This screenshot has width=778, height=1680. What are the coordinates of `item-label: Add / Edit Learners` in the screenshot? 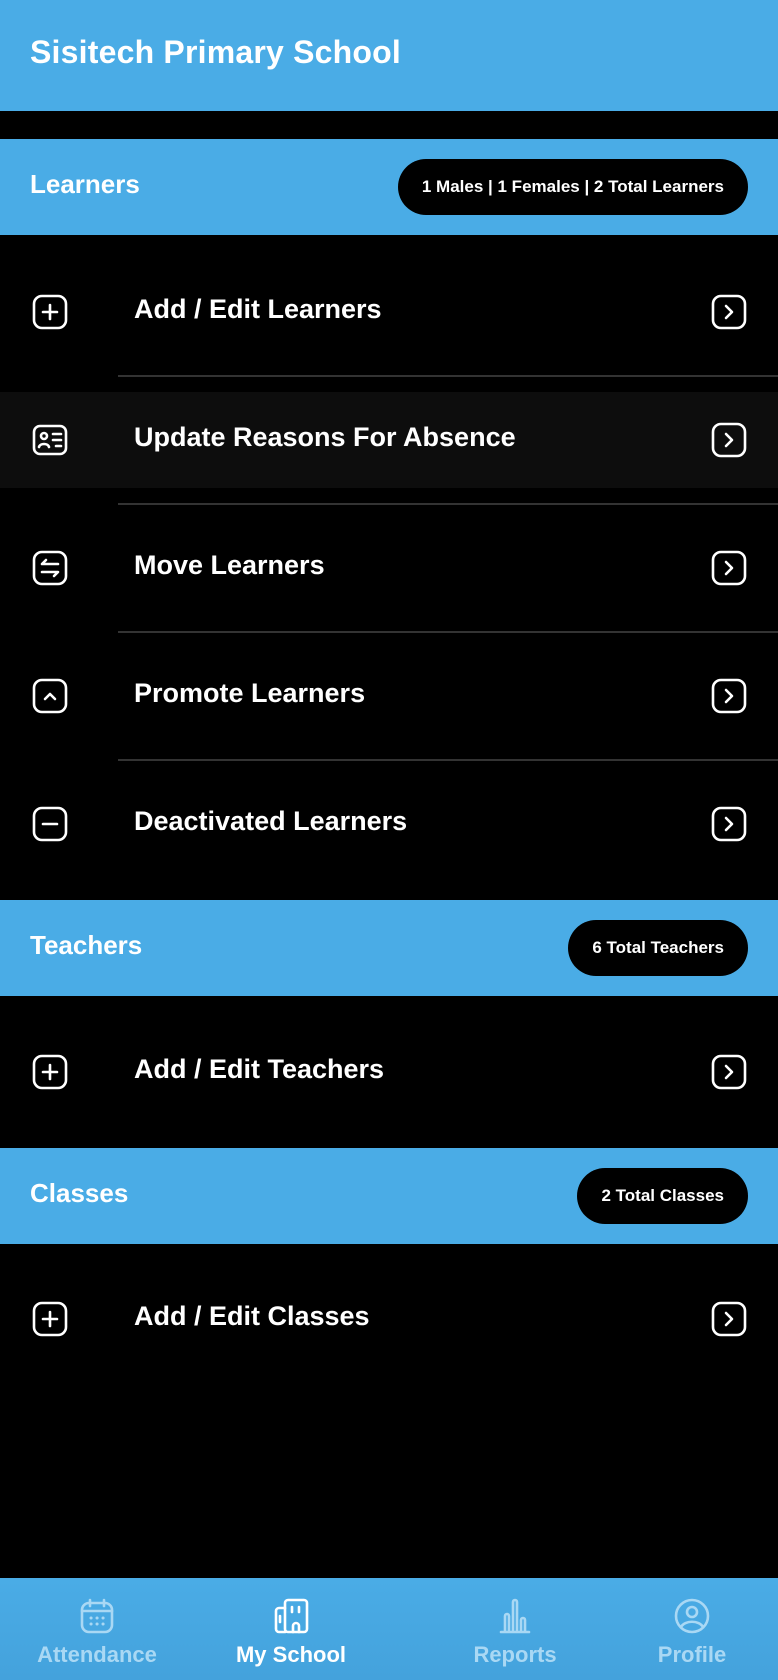 It's located at (258, 309).